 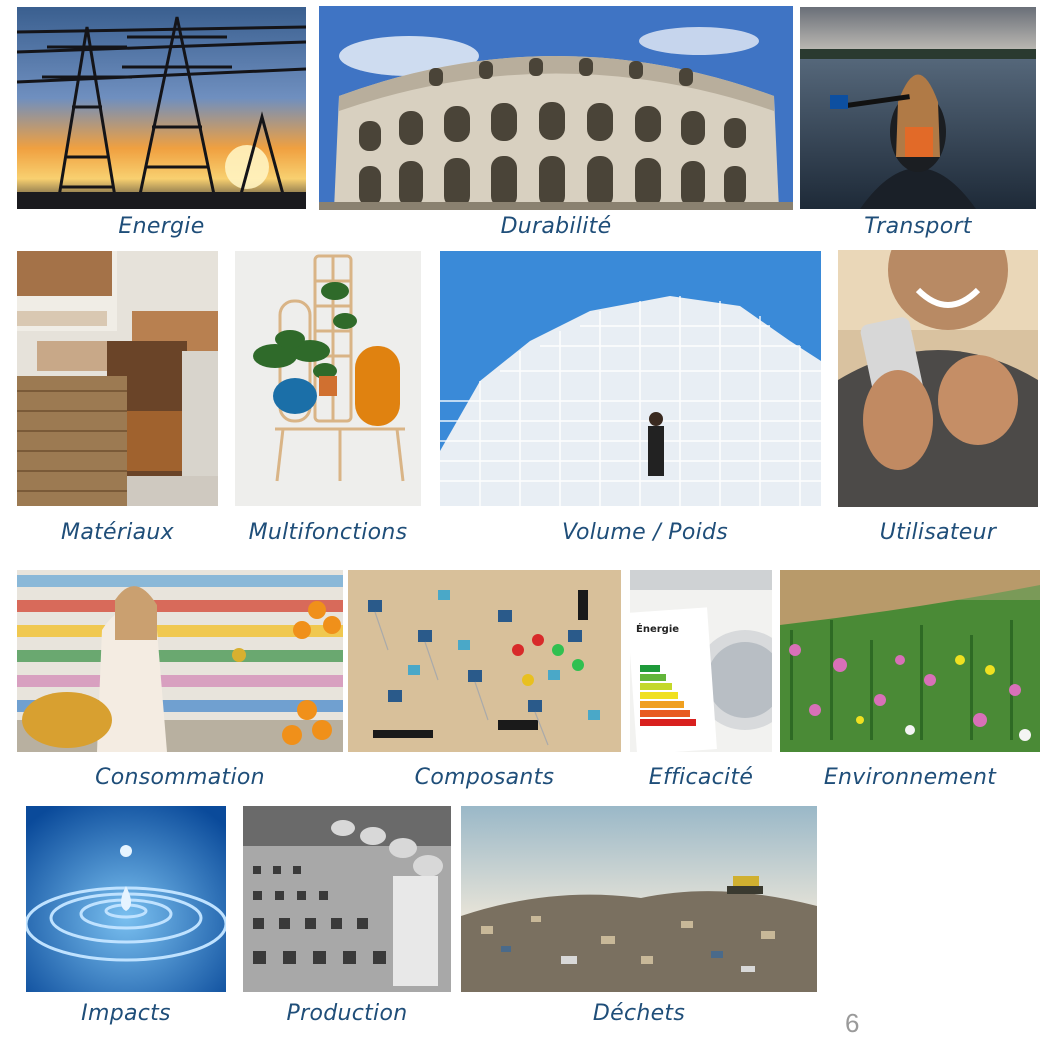 What do you see at coordinates (701, 661) in the screenshot?
I see `energy-label-washer-photo: Énergie` at bounding box center [701, 661].